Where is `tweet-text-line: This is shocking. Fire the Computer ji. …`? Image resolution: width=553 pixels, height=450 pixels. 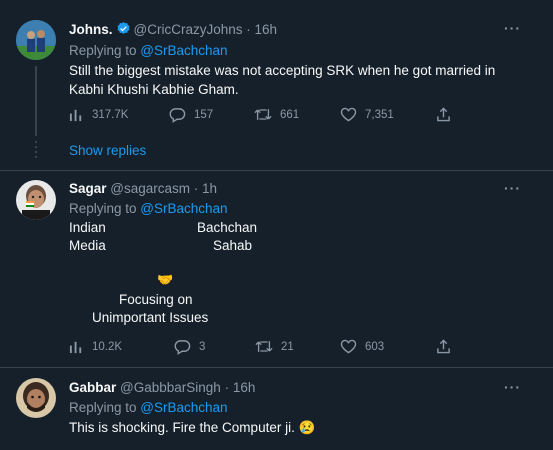
tweet-text-line: This is shocking. Fire the Computer ji. … is located at coordinates (192, 427).